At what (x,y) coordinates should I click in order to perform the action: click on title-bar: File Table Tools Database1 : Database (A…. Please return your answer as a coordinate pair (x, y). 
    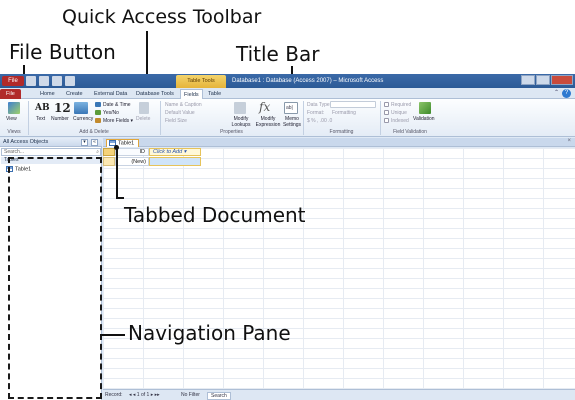
    Looking at the image, I should click on (287, 81).